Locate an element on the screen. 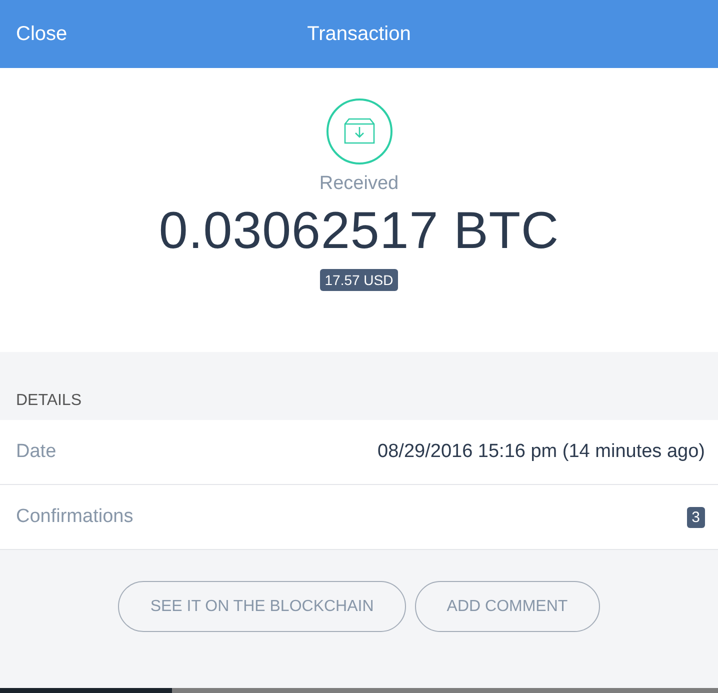  detail-value: 08/29/2016 15:16 pm (14 minutes ago) is located at coordinates (541, 452).